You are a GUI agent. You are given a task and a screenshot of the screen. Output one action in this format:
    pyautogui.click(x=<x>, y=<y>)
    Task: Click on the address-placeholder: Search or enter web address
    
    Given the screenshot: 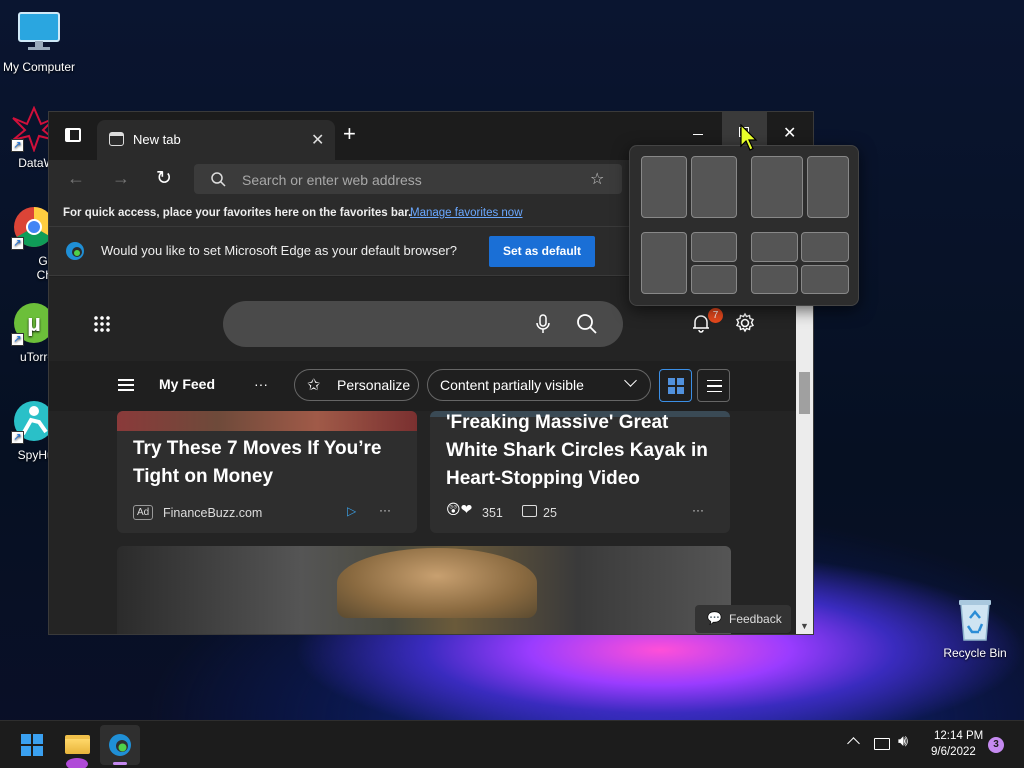 What is the action you would take?
    pyautogui.click(x=332, y=180)
    